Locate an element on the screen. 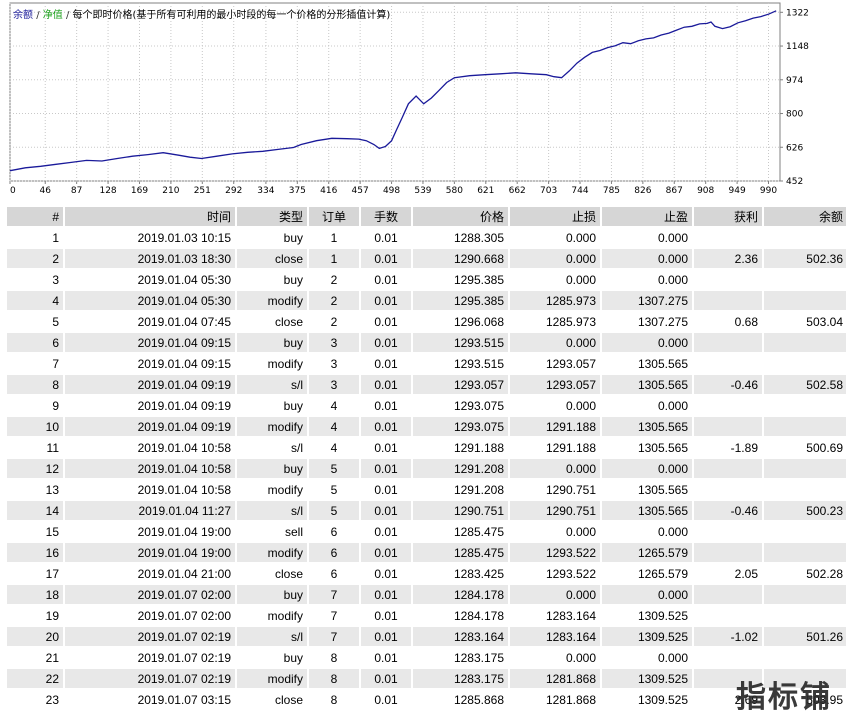 The width and height of the screenshot is (846, 713). x-tick-label: 703 is located at coordinates (548, 191).